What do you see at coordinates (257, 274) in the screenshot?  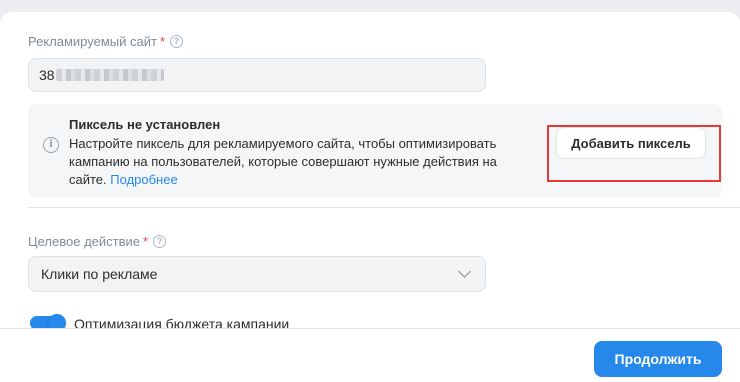 I see `goal-select: Клики по рекламе` at bounding box center [257, 274].